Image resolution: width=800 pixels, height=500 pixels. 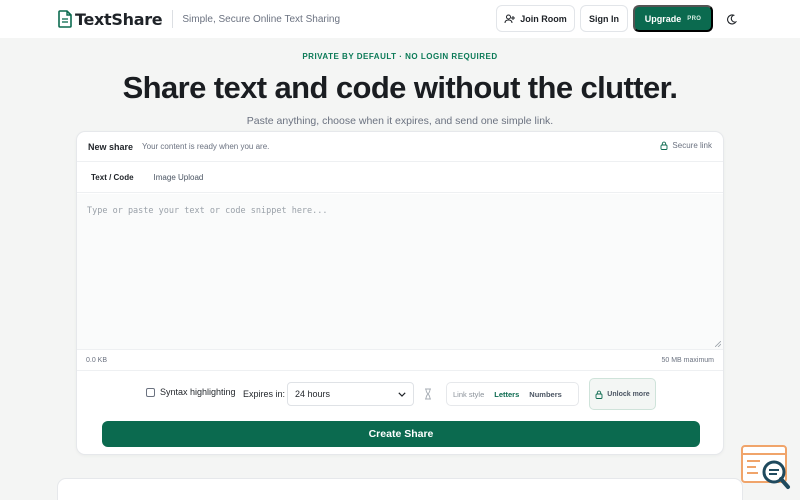 I want to click on expires-value: 24 hours, so click(x=313, y=394).